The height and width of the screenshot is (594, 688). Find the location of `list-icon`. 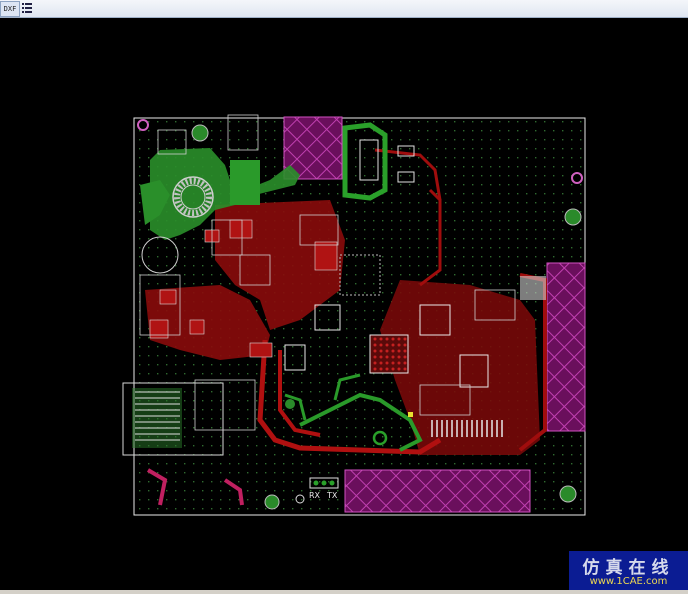

list-icon is located at coordinates (27, 8).